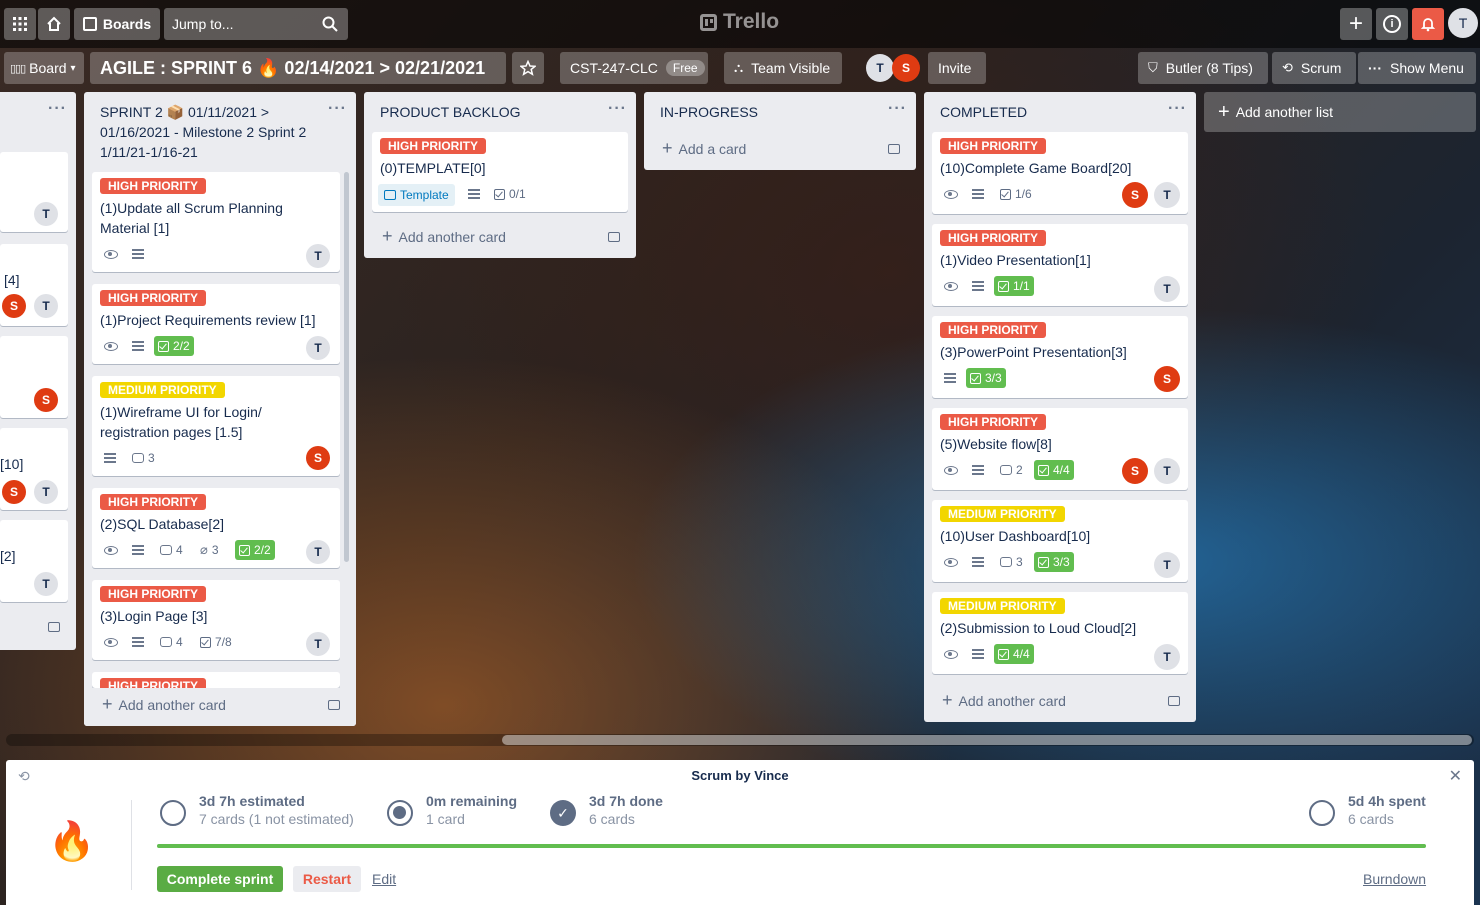 The image size is (1480, 905). What do you see at coordinates (1284, 112) in the screenshot?
I see `add-list-label: Add another list` at bounding box center [1284, 112].